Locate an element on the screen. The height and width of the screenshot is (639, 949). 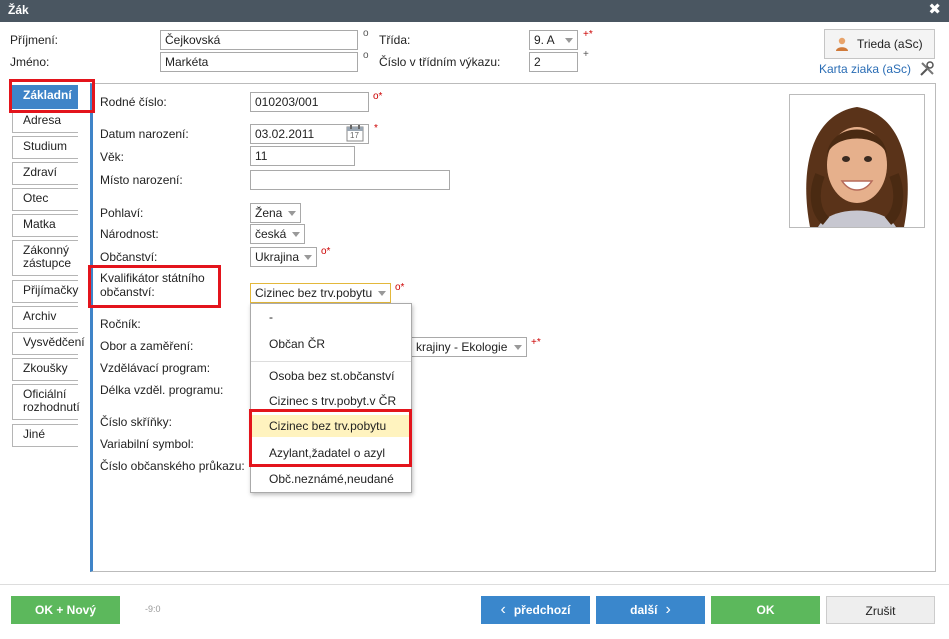
tab-otec: Otec is located at coordinates (45, 199).